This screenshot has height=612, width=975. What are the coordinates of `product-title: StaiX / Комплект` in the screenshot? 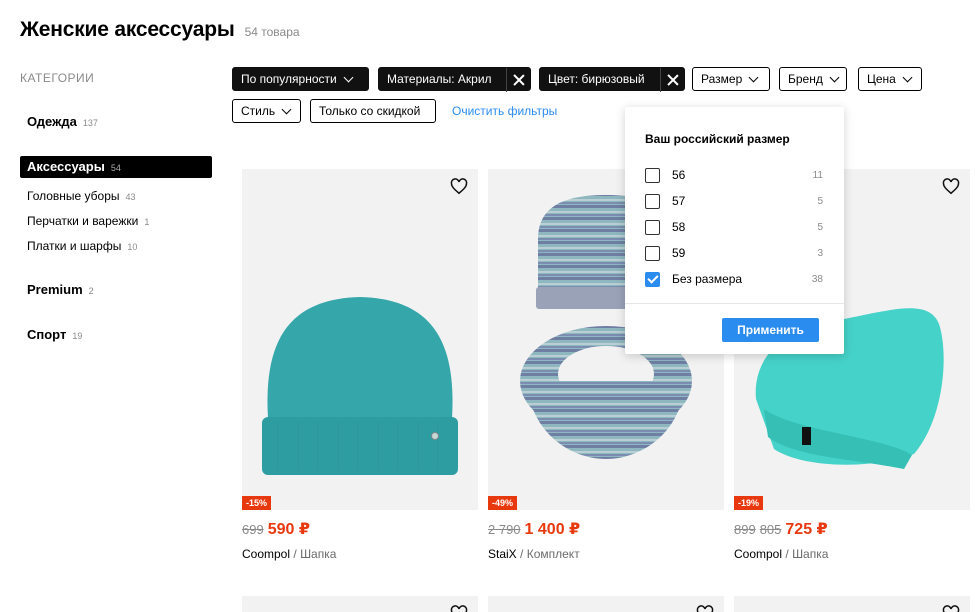 It's located at (534, 554).